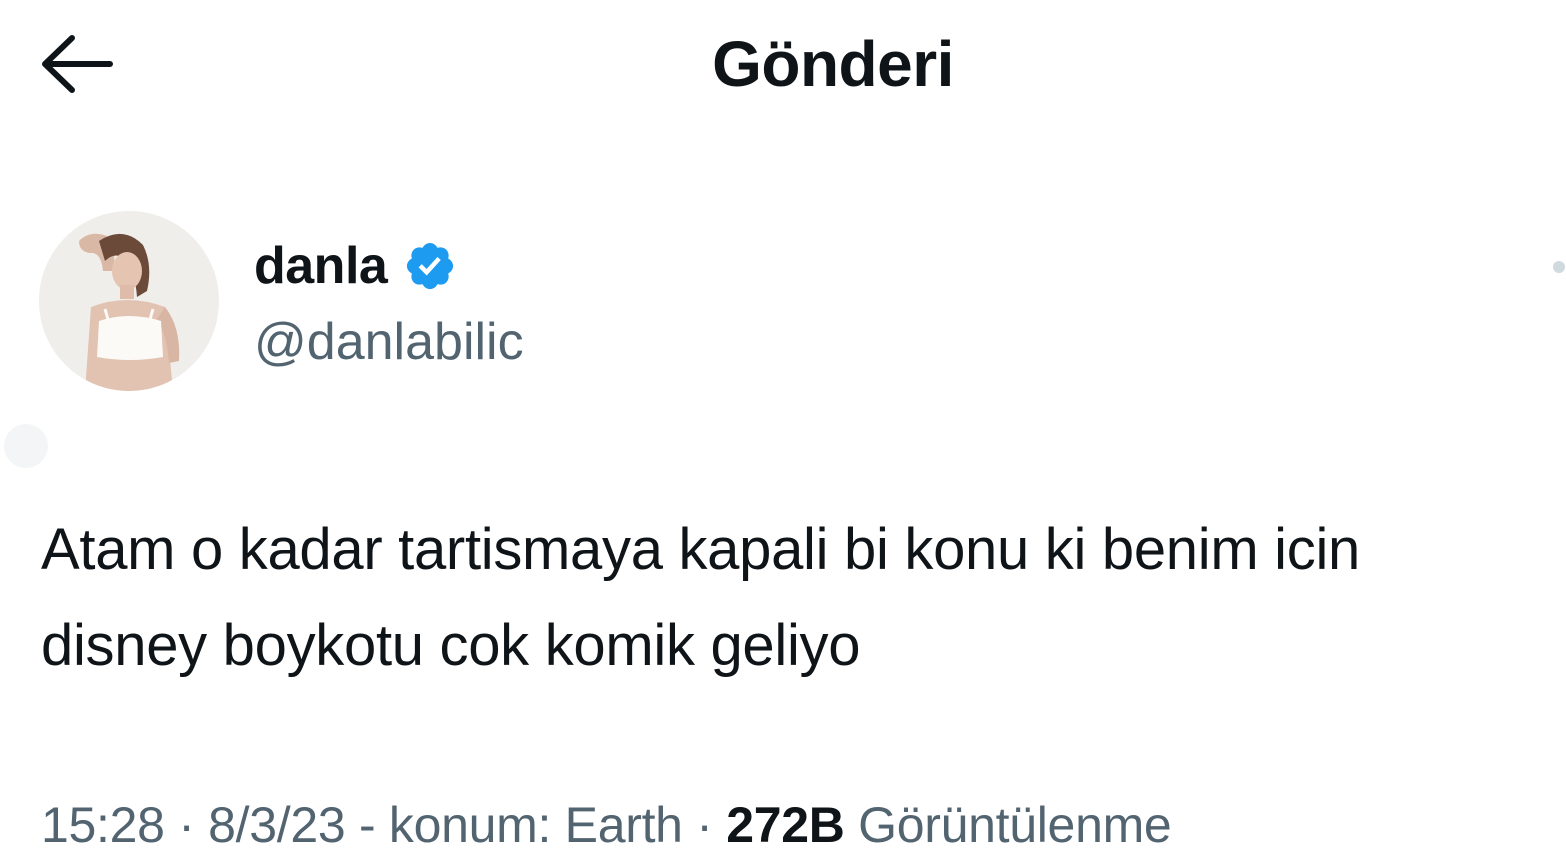 The image size is (1566, 860). Describe the element at coordinates (389, 266) in the screenshot. I see `display-name-row: danla` at that location.